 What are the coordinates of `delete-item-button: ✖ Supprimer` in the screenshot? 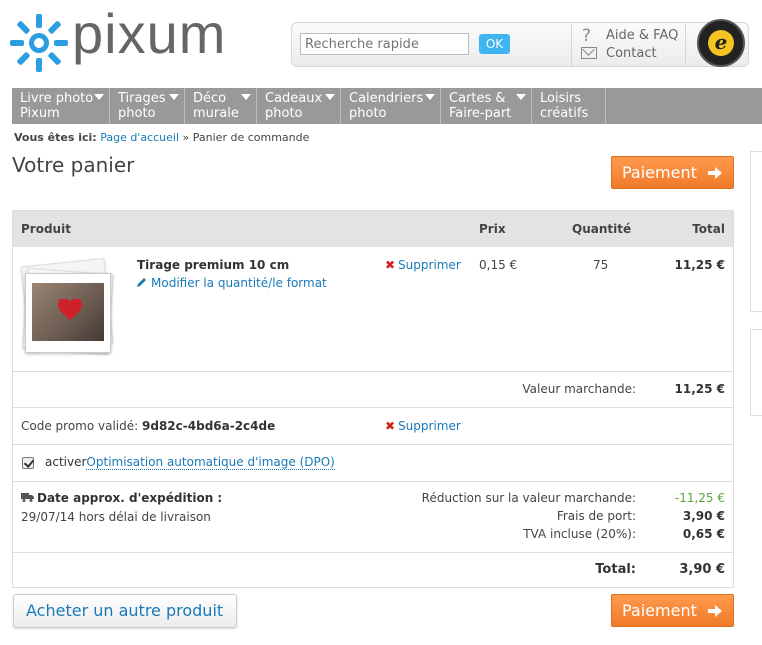 It's located at (423, 265).